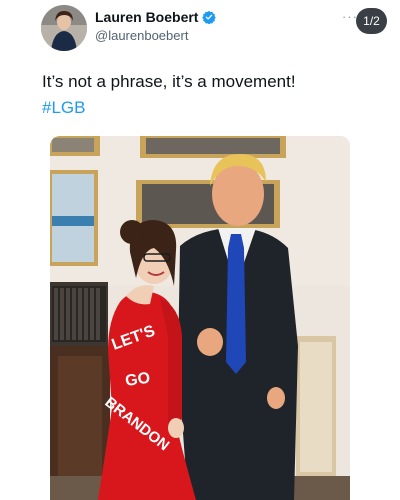 This screenshot has width=400, height=500. What do you see at coordinates (371, 21) in the screenshot?
I see `page-indicator: 1/2` at bounding box center [371, 21].